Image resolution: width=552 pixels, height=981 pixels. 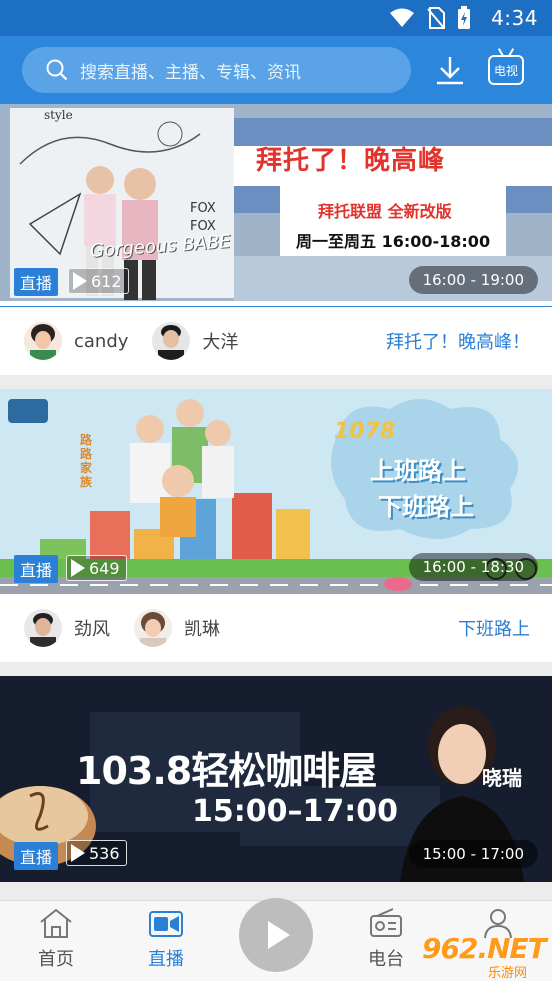 What do you see at coordinates (473, 854) in the screenshot?
I see `time-range: 15:00 - 17:00` at bounding box center [473, 854].